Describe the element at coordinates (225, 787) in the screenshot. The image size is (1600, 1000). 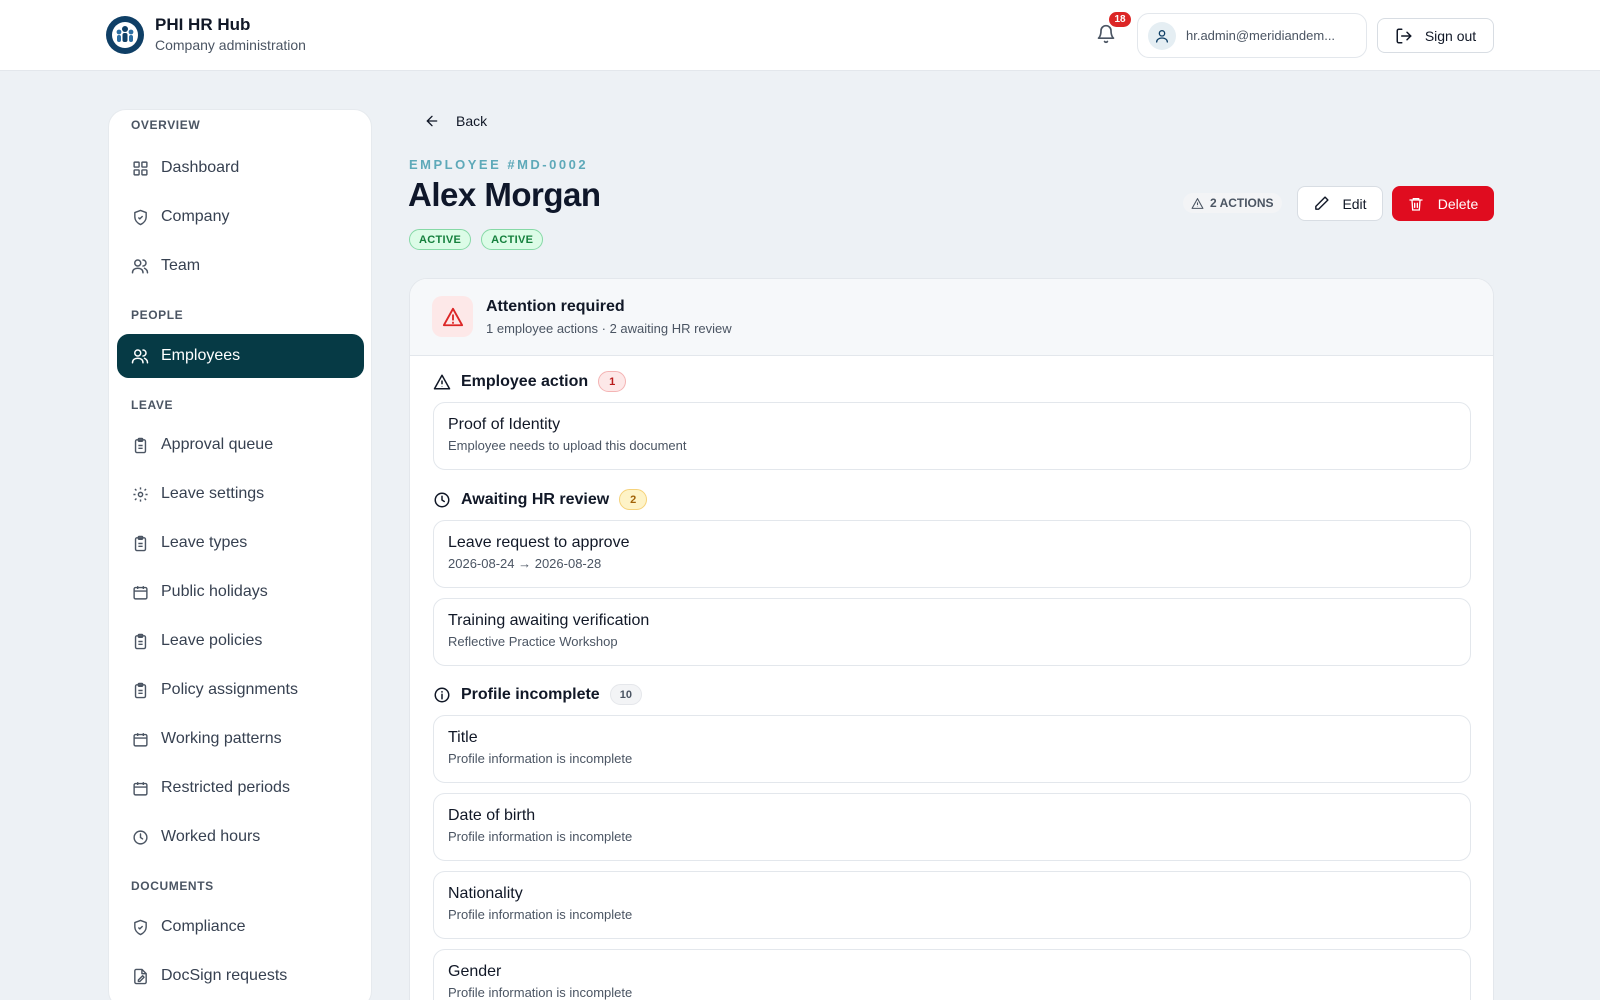
I see `sidebar-item-label: Restricted periods` at that location.